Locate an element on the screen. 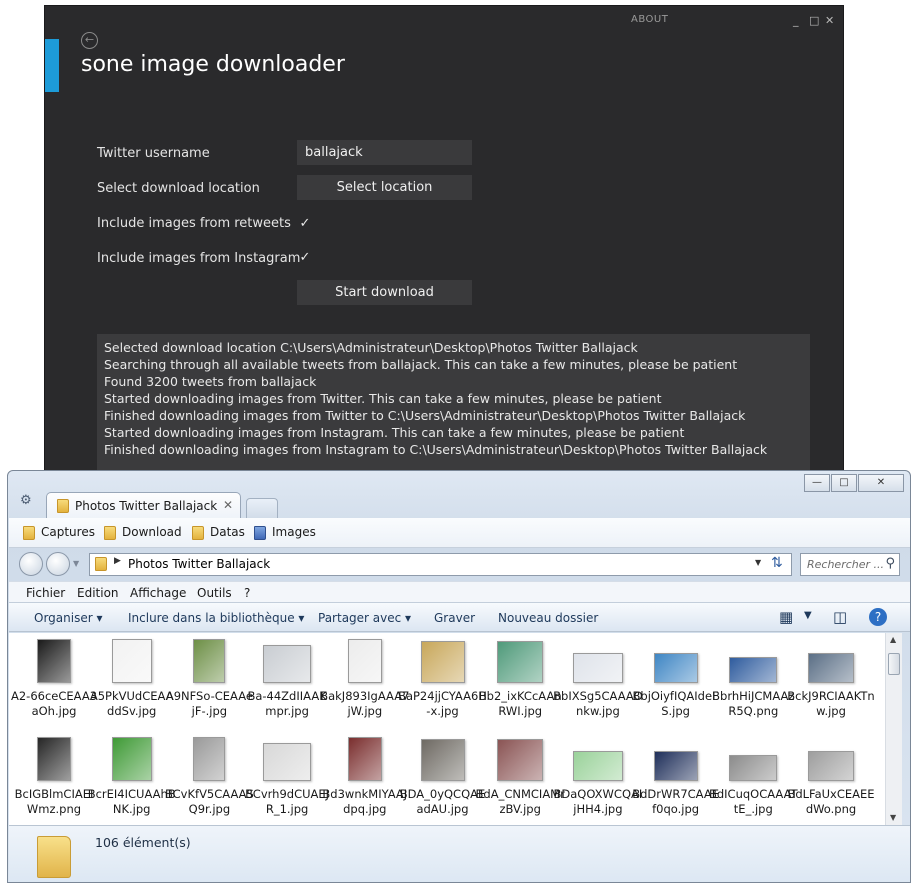  file-name: A2-66ceCEAA3aOh.jpg is located at coordinates (54, 703).